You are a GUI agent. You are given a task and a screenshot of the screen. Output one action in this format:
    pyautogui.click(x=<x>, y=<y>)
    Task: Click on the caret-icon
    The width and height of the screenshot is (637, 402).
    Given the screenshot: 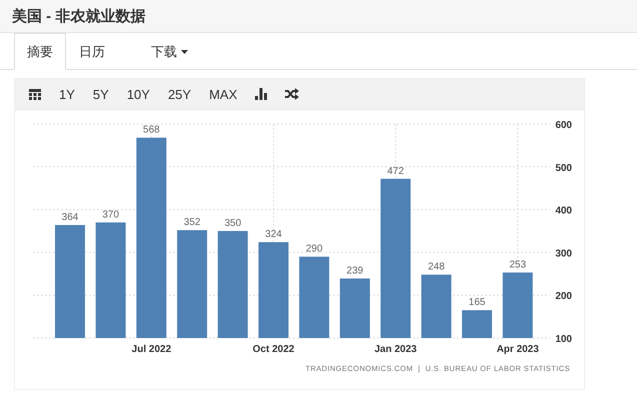 What is the action you would take?
    pyautogui.click(x=184, y=52)
    